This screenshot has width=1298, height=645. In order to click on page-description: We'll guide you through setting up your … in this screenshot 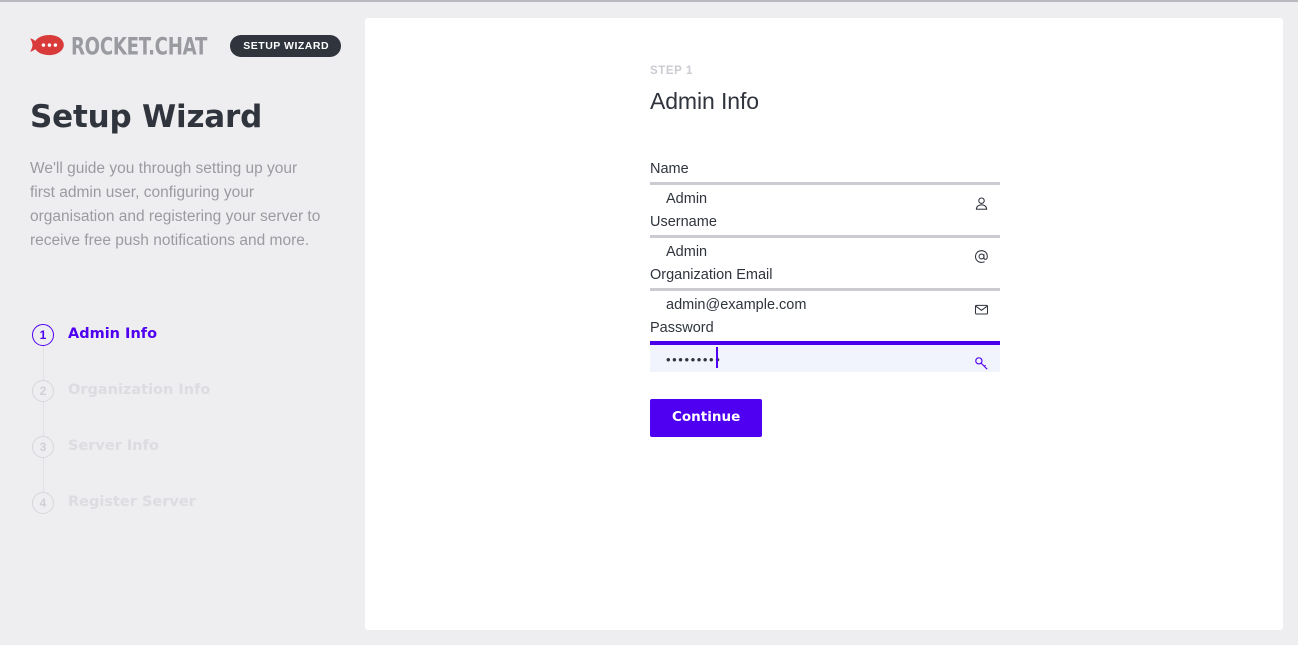, I will do `click(175, 204)`.